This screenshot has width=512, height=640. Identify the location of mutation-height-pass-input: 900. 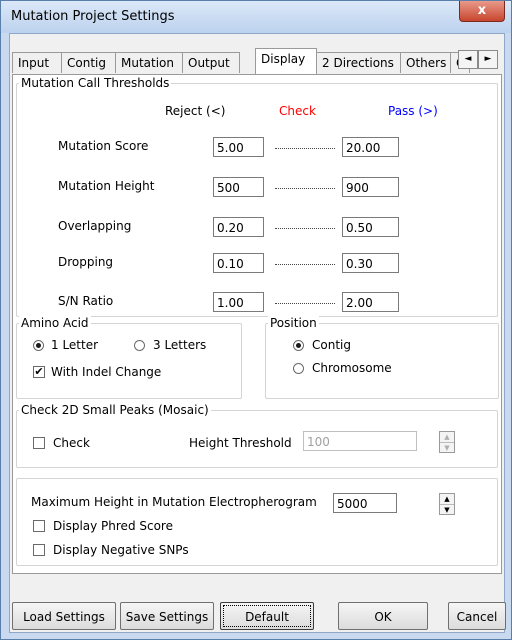
(370, 187).